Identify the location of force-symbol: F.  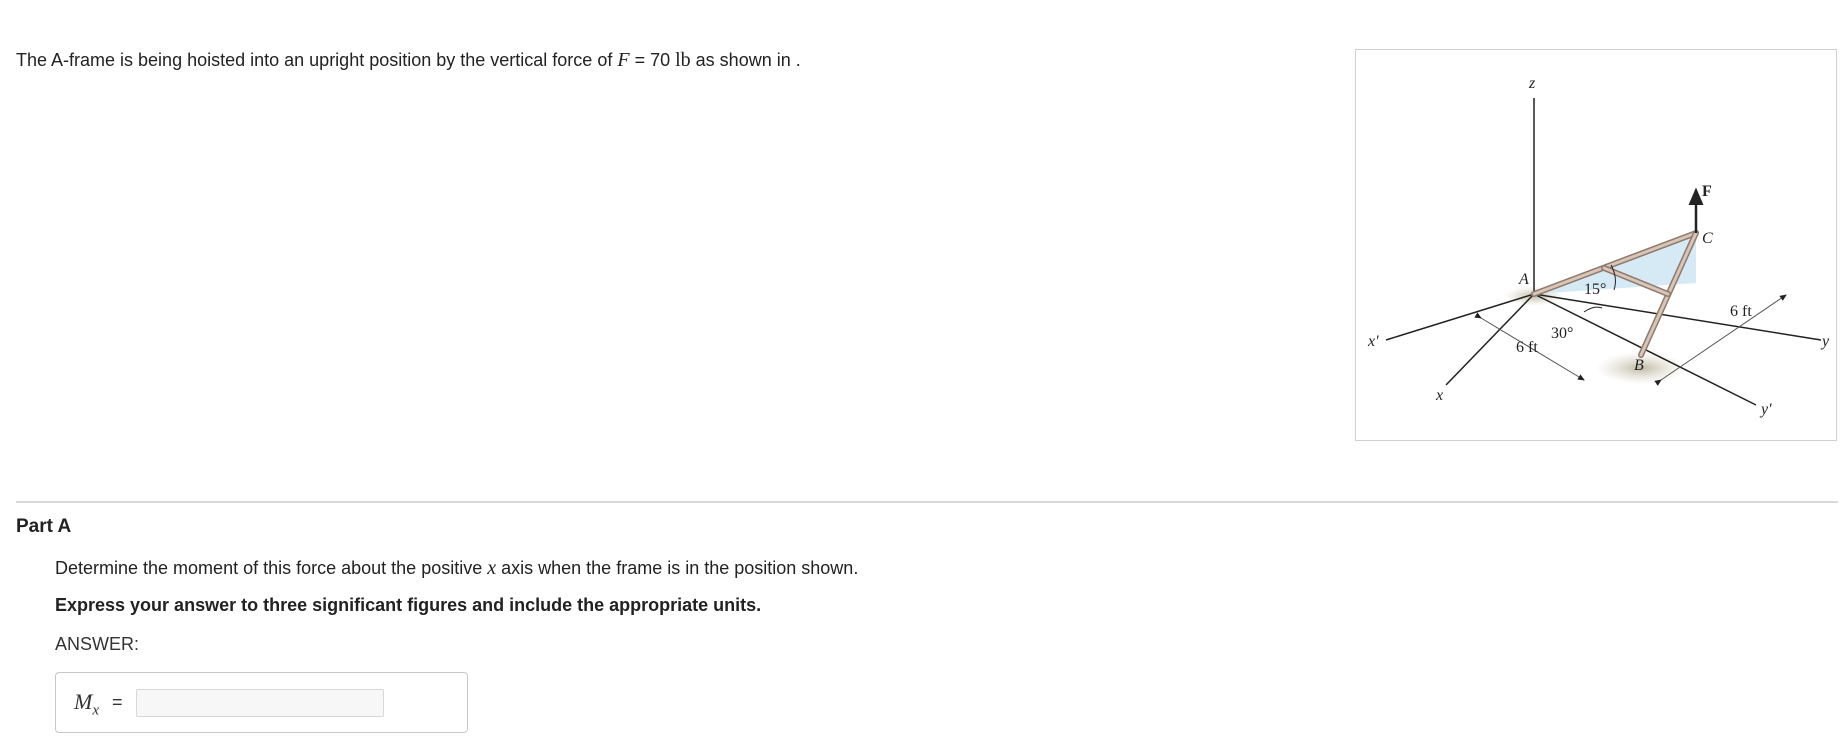
(623, 60).